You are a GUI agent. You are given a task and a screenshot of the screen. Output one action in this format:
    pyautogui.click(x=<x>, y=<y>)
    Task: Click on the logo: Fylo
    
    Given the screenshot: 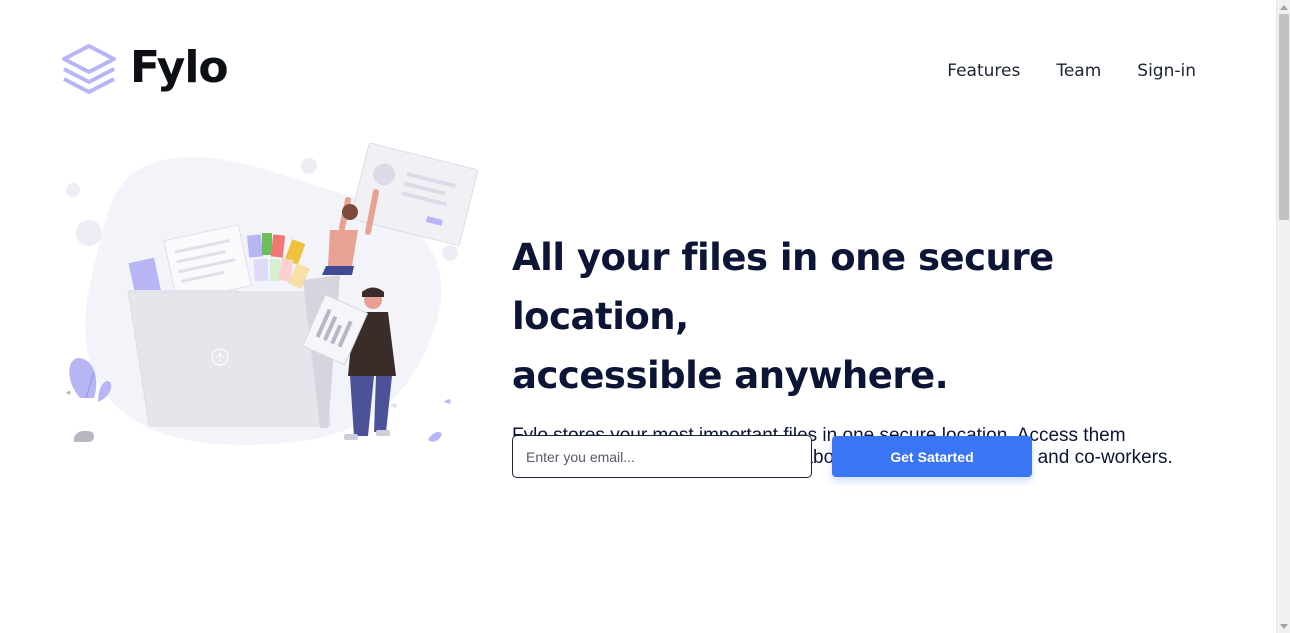 What is the action you would take?
    pyautogui.click(x=144, y=68)
    